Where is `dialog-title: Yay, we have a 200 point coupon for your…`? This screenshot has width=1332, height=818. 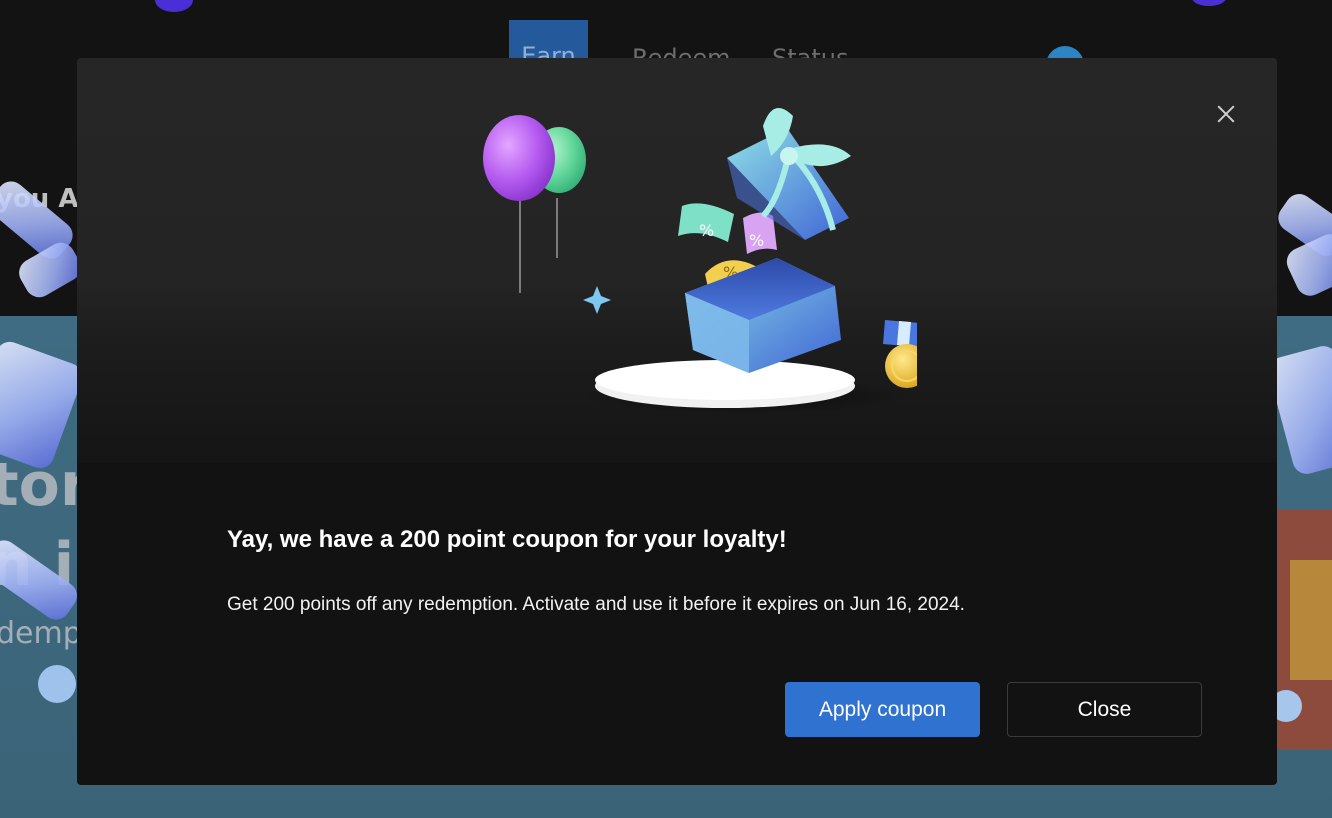 dialog-title: Yay, we have a 200 point coupon for your… is located at coordinates (507, 539).